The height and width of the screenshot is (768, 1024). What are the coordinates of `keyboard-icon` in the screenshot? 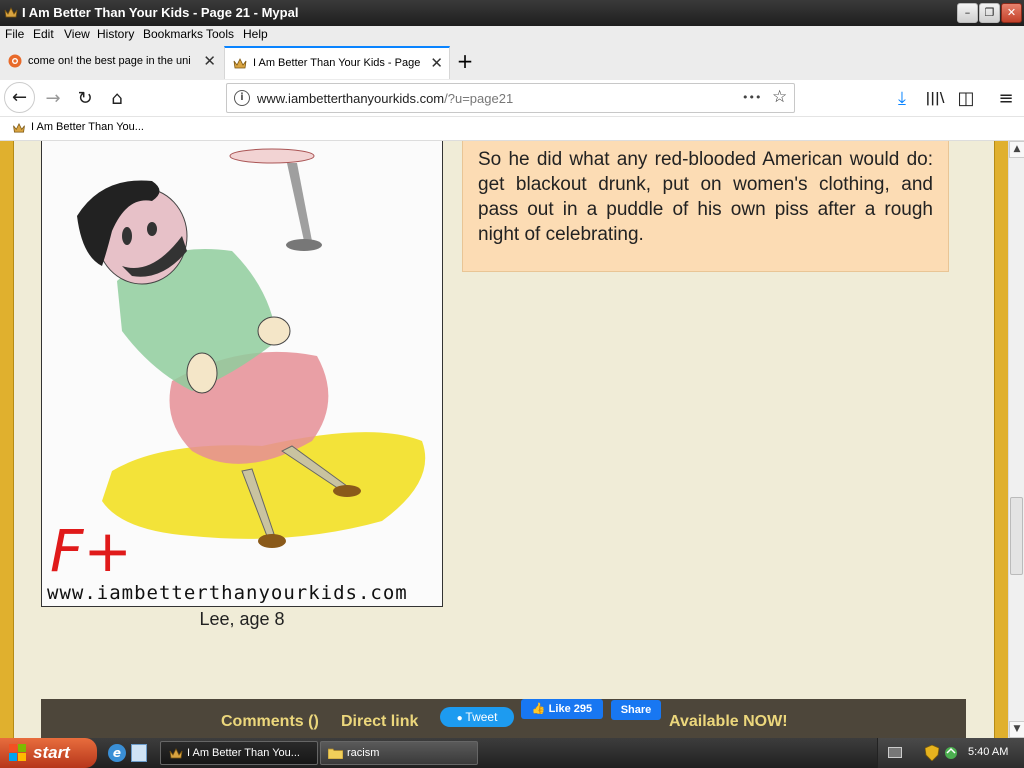 It's located at (895, 752).